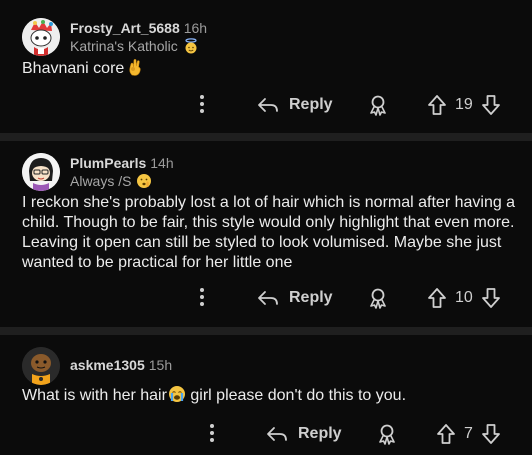 The height and width of the screenshot is (455, 532). I want to click on comment-text-end: girl please don't do this to you., so click(296, 395).